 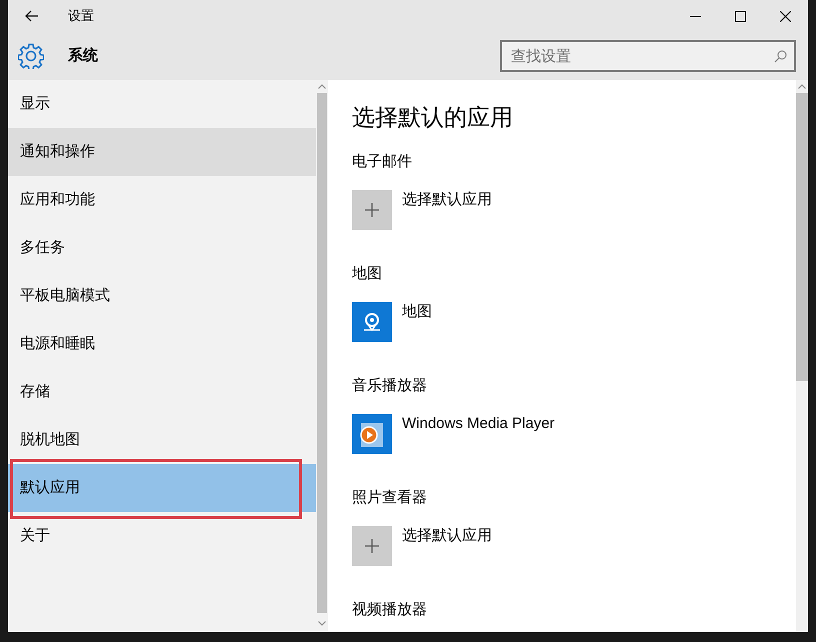 I want to click on back-icon, so click(x=32, y=16).